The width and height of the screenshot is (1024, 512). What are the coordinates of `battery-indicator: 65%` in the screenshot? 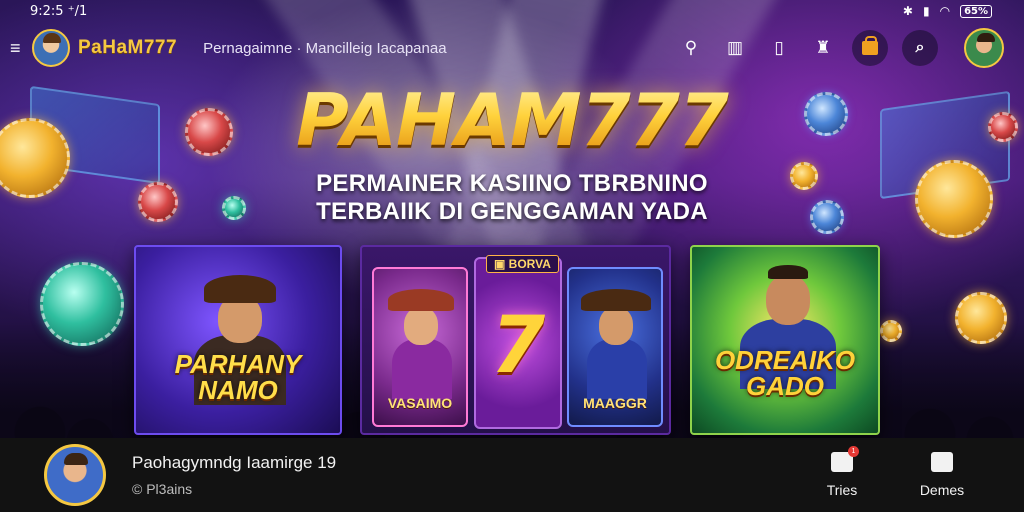 It's located at (976, 11).